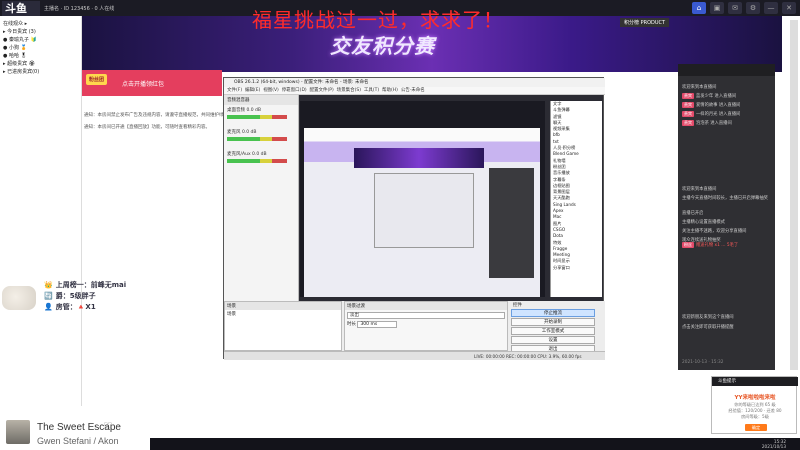  Describe the element at coordinates (711, 114) in the screenshot. I see `chat-line: 贵宾 一样的月光 进入直播间` at that location.